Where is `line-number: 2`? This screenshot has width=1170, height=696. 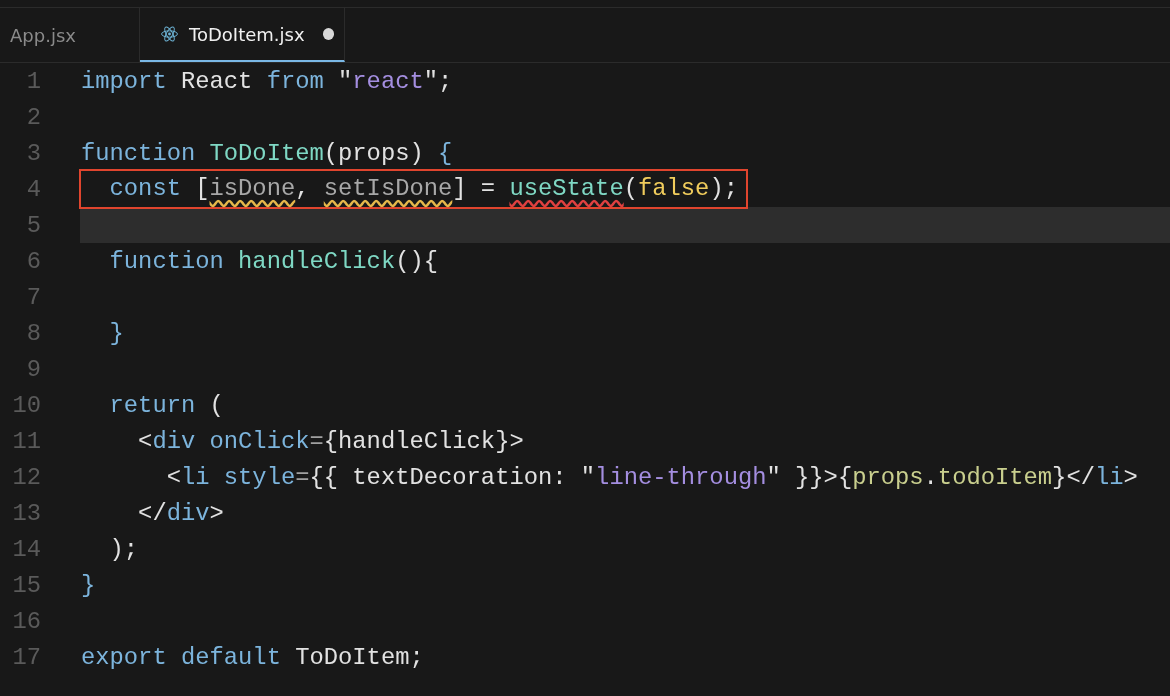 line-number: 2 is located at coordinates (33, 117).